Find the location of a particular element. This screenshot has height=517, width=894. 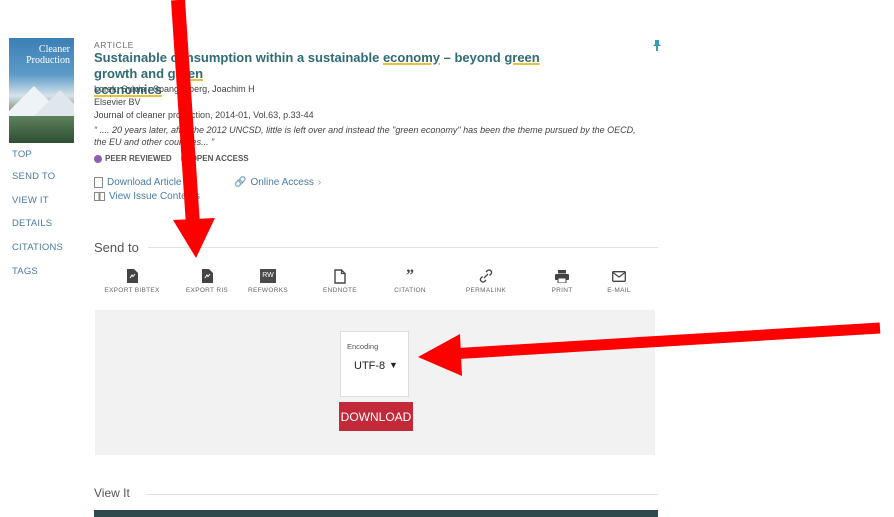

sidebar-item-citations: CITATIONS is located at coordinates (37, 247).